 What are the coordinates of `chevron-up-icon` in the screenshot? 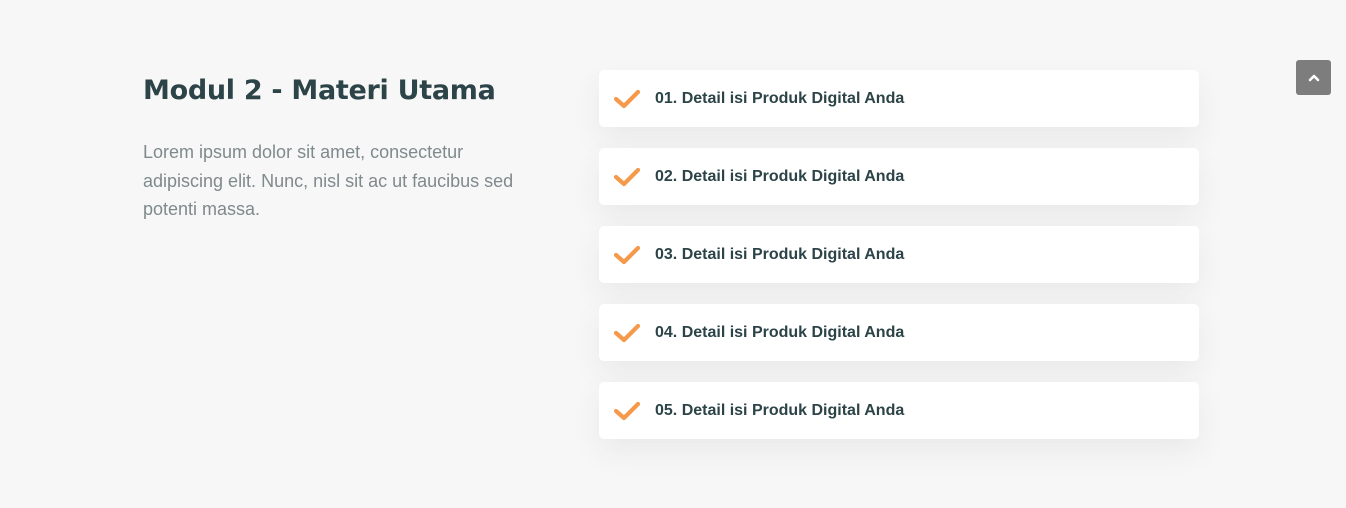 It's located at (1314, 78).